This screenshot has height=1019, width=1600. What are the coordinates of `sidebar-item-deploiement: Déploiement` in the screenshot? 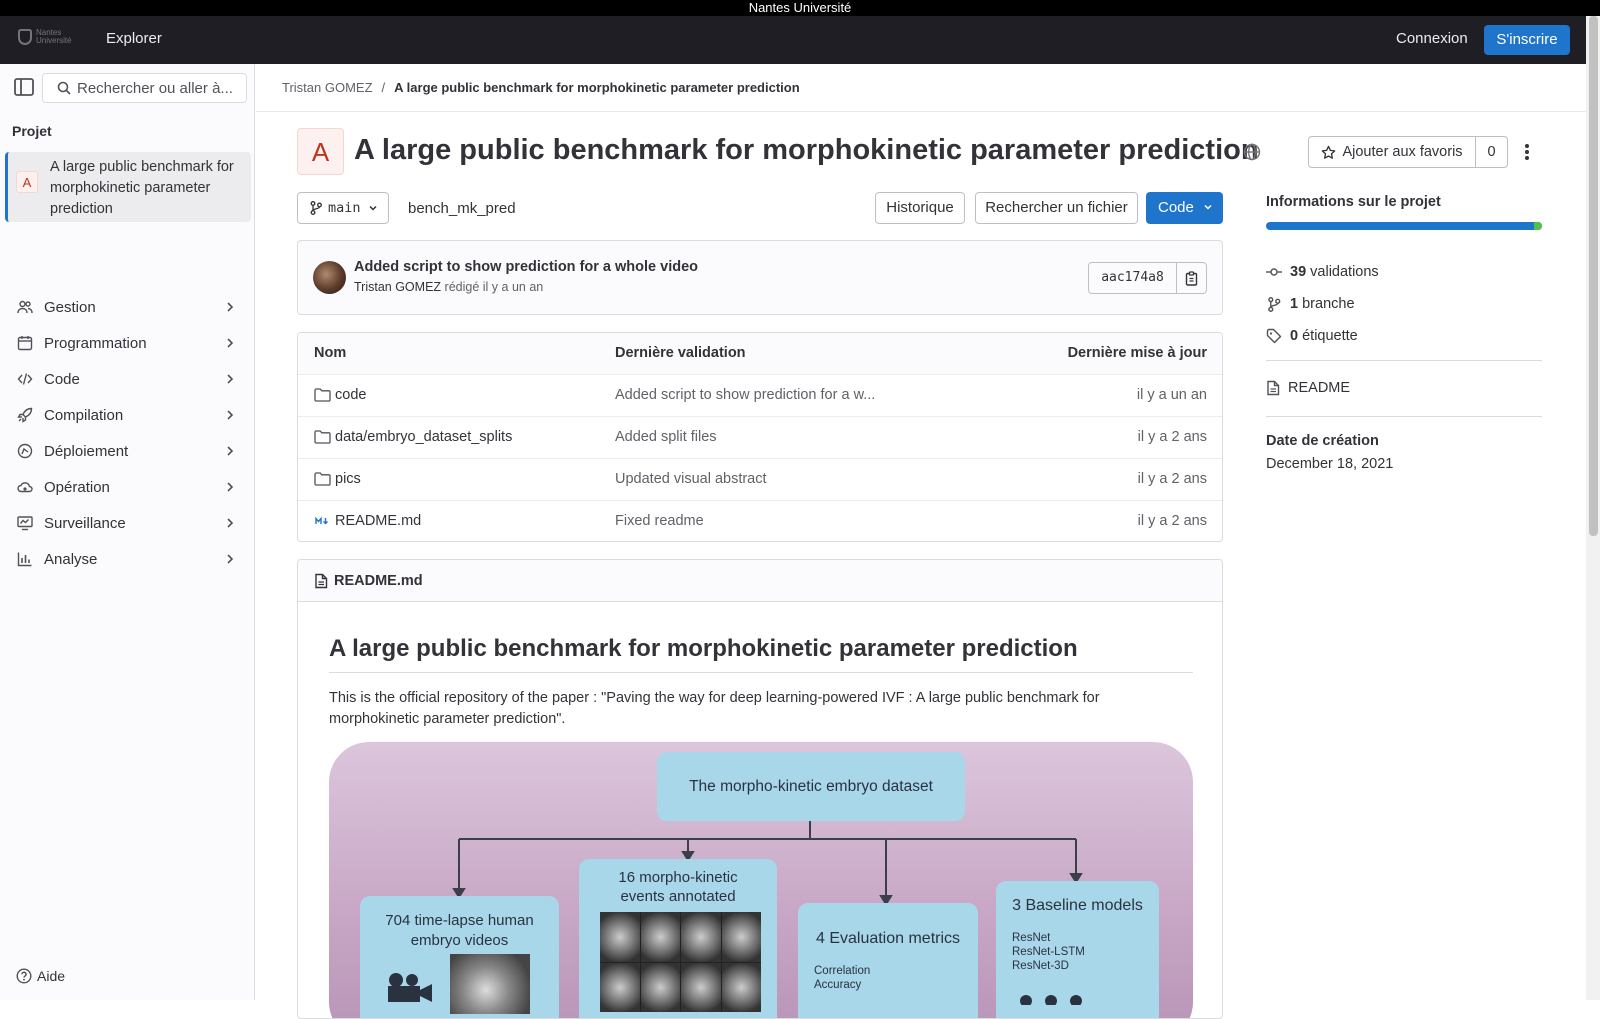 It's located at (127, 451).